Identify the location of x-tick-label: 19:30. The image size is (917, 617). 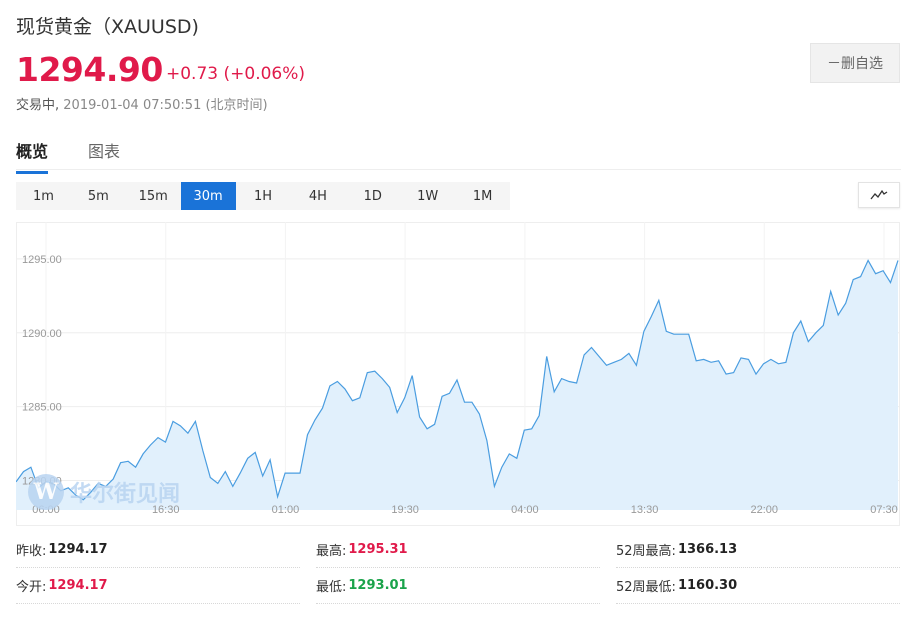
(405, 510).